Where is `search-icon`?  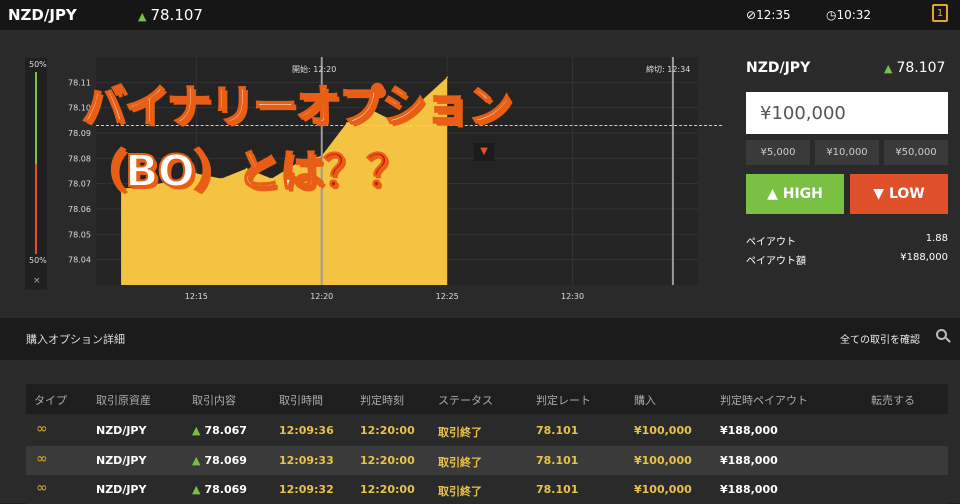 search-icon is located at coordinates (941, 334).